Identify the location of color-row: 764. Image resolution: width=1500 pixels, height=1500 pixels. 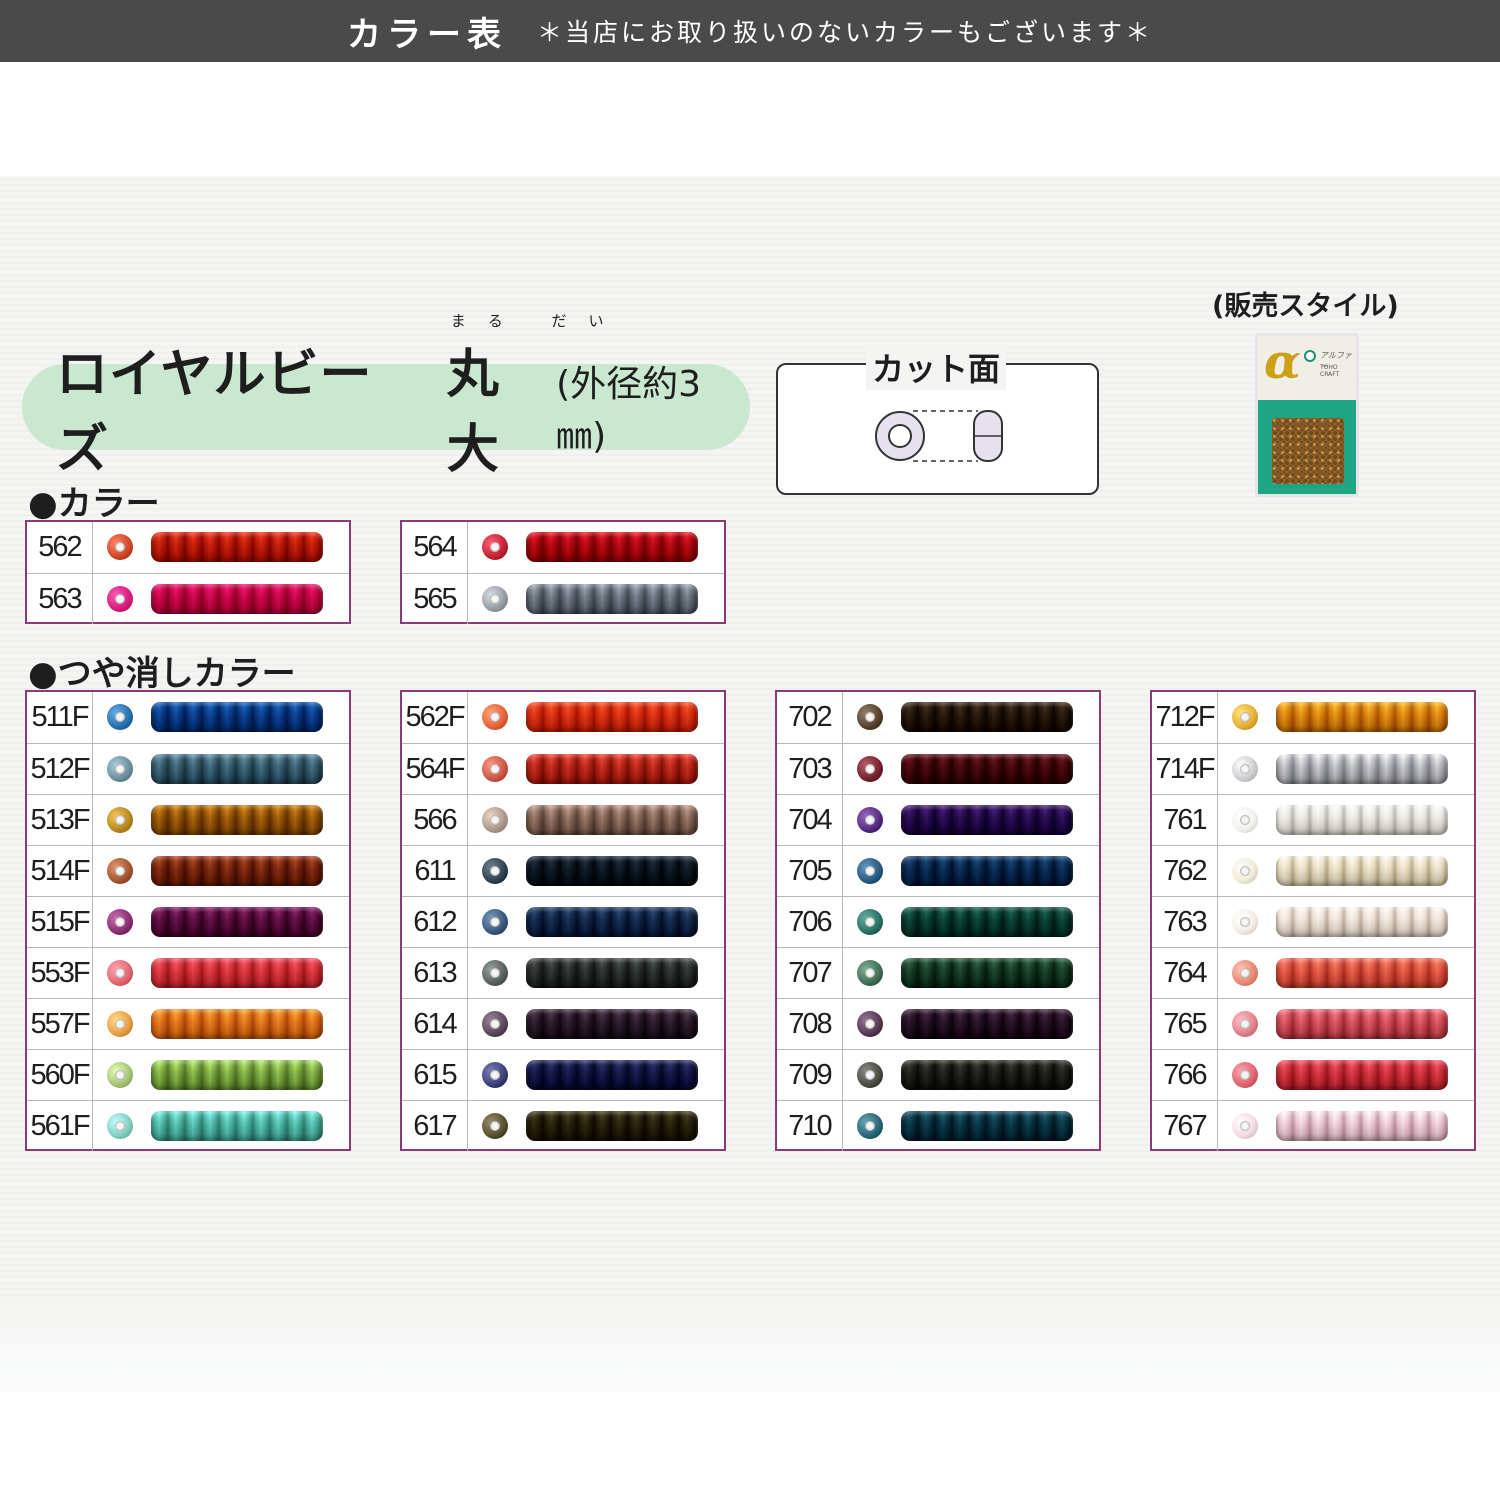
(1313, 972).